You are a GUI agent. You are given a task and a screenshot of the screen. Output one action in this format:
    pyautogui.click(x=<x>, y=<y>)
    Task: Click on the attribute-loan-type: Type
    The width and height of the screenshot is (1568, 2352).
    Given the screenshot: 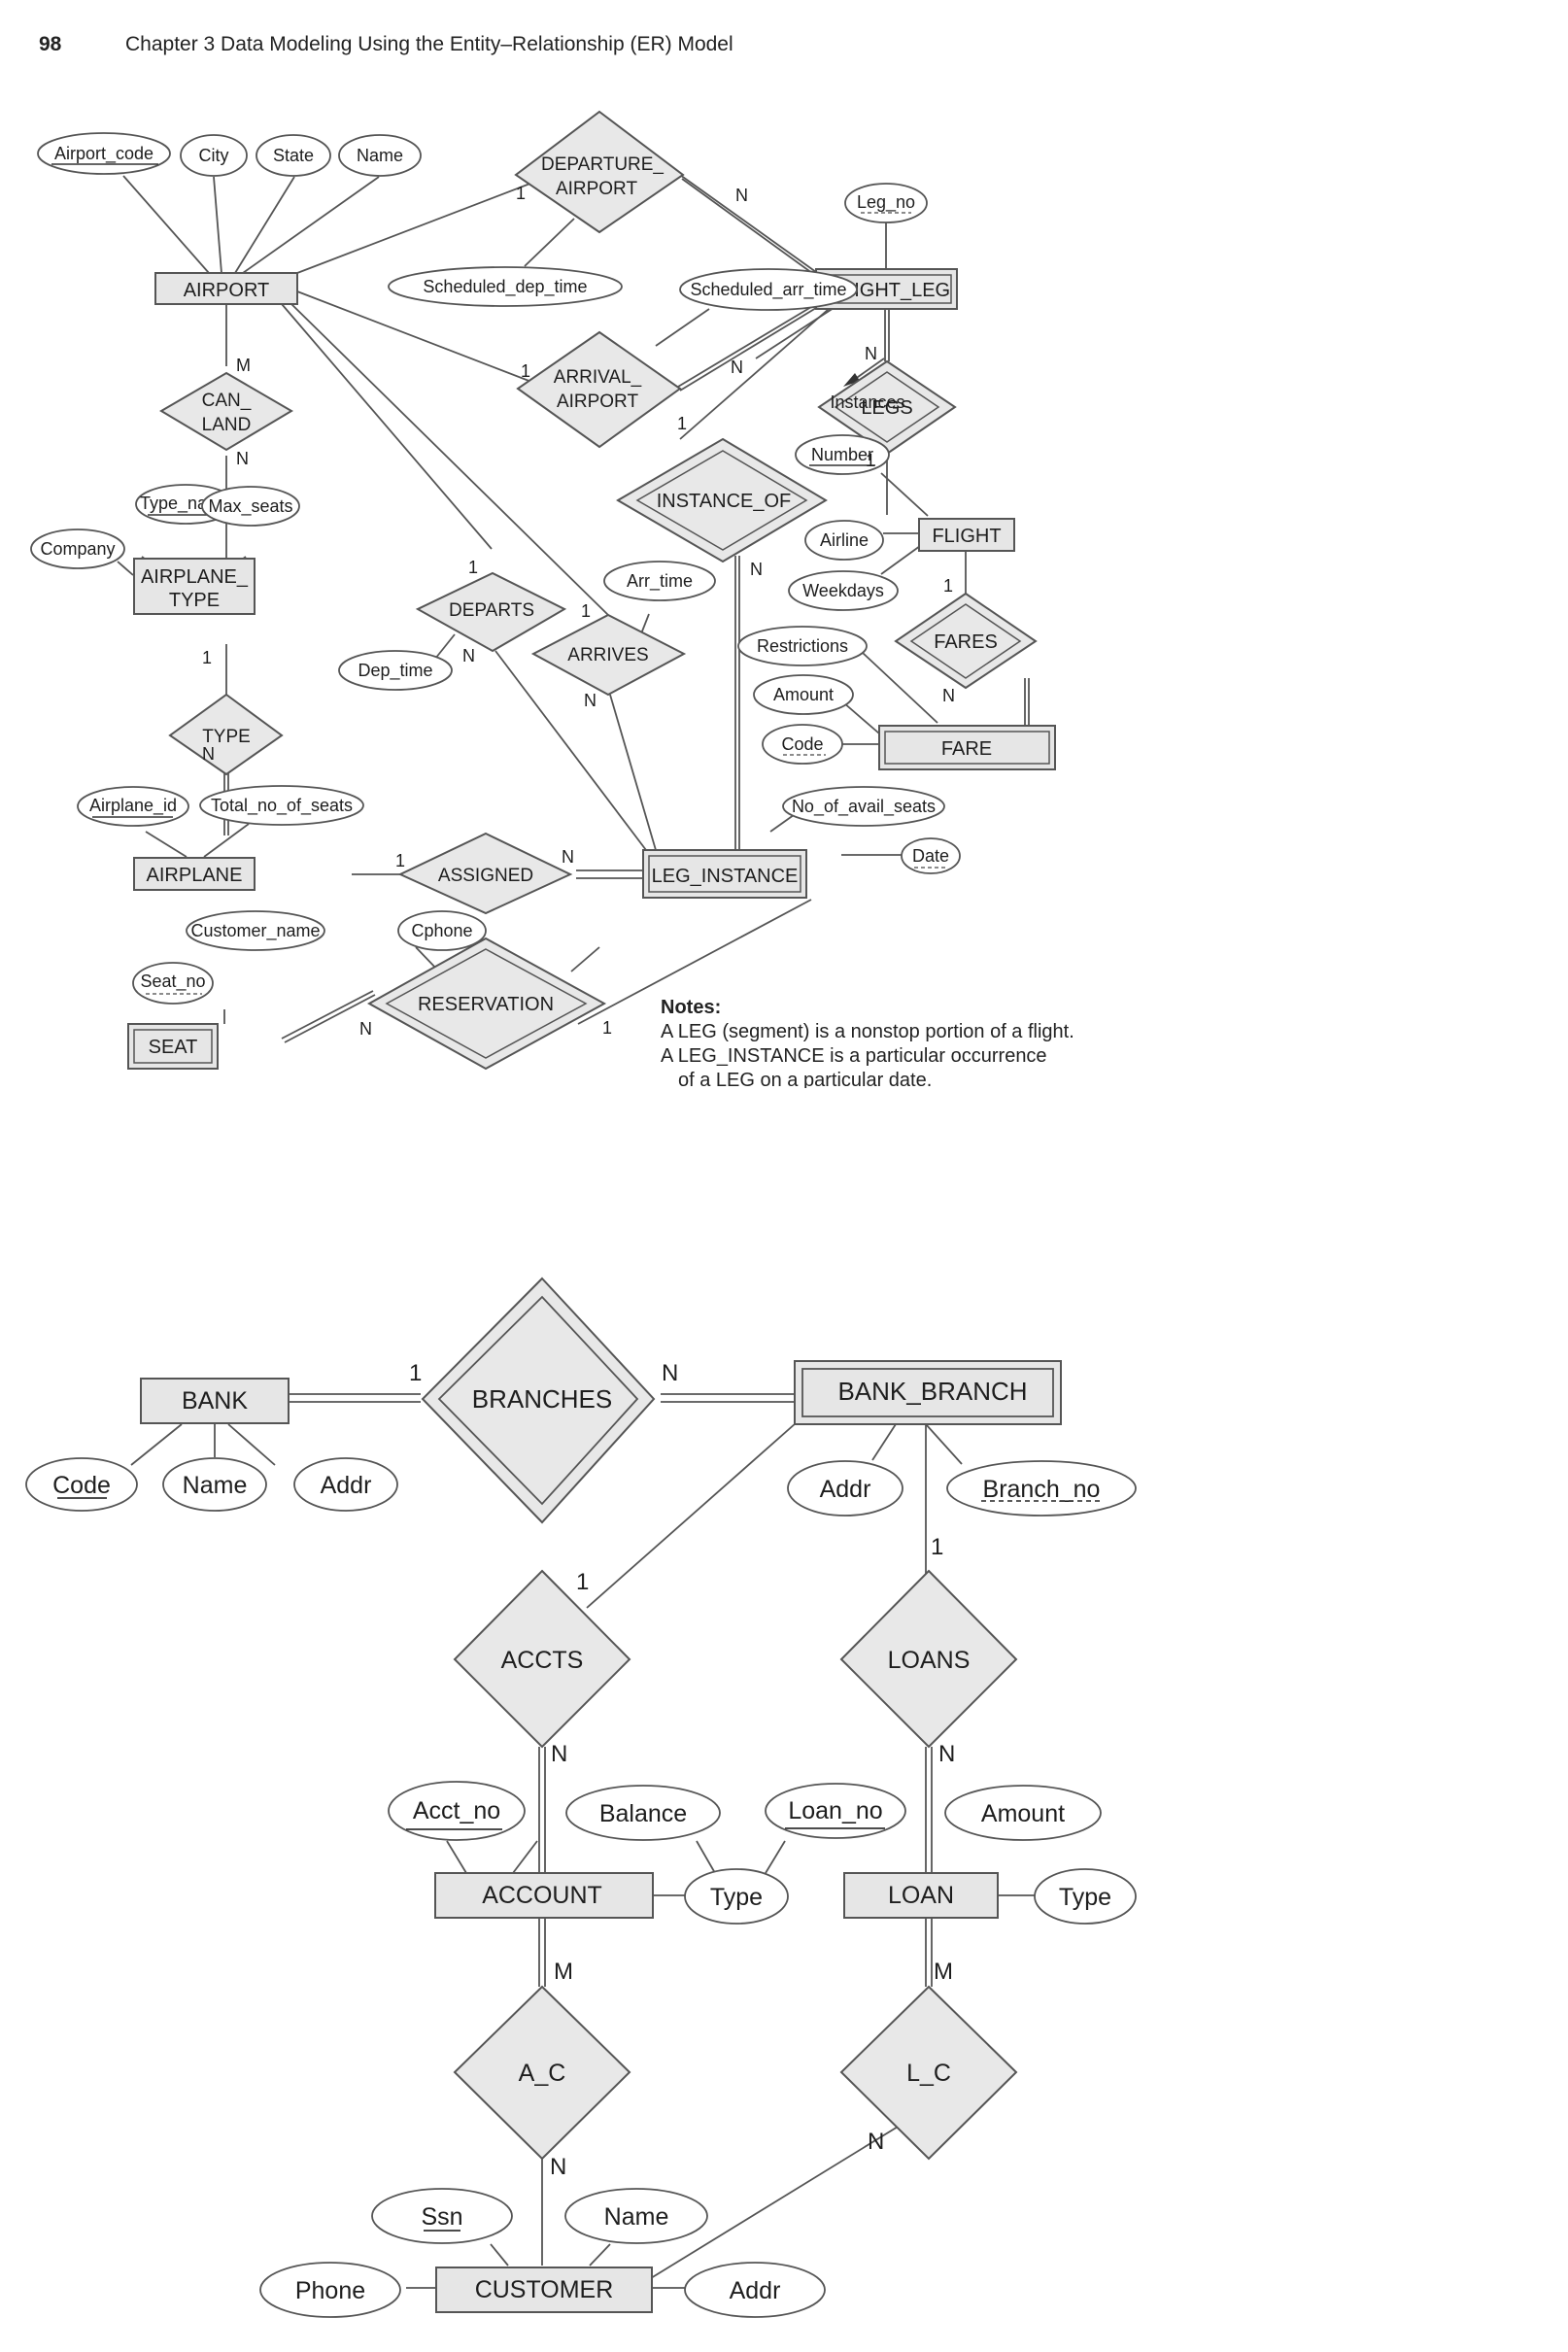 What is the action you would take?
    pyautogui.click(x=1085, y=1896)
    